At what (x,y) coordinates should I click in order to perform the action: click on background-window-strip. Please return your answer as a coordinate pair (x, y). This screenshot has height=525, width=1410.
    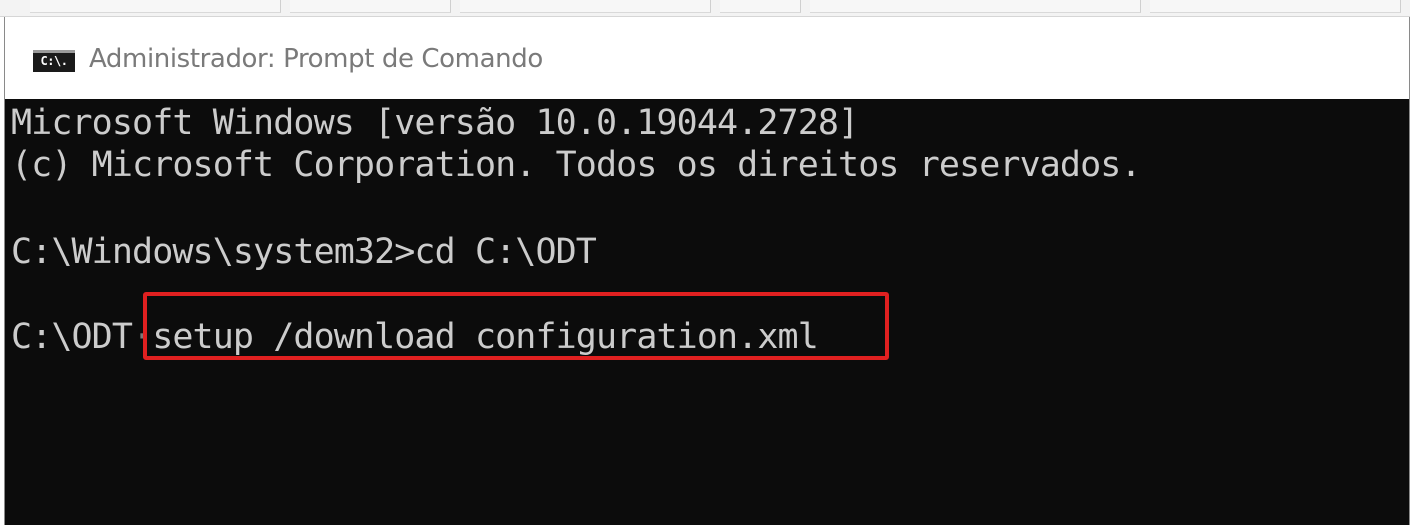
    Looking at the image, I should click on (705, 8).